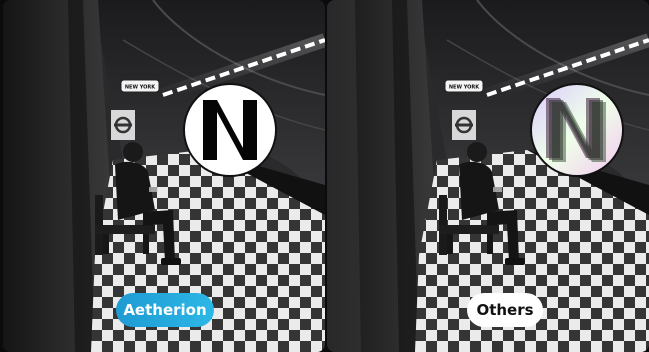 This screenshot has height=352, width=649. Describe the element at coordinates (165, 310) in the screenshot. I see `aetherion-label-pill: Aetherion` at that location.